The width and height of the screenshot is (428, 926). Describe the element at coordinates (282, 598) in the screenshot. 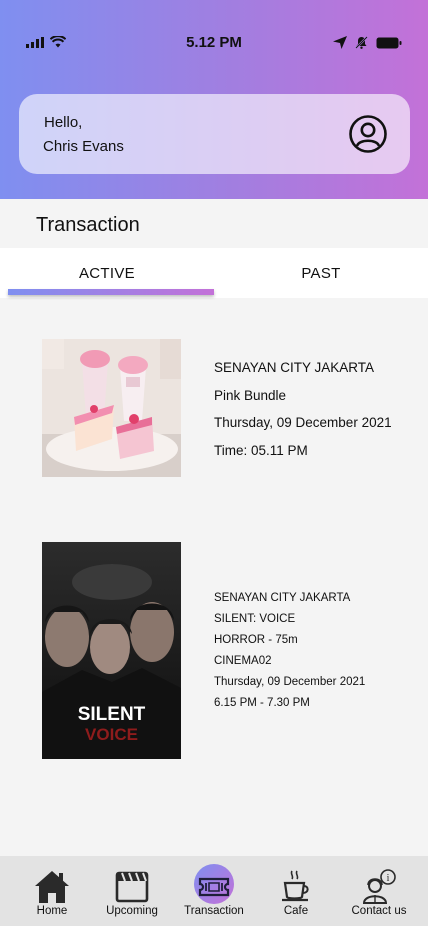

I see `transaction-2-location: SENAYAN CITY JAKARTA` at that location.